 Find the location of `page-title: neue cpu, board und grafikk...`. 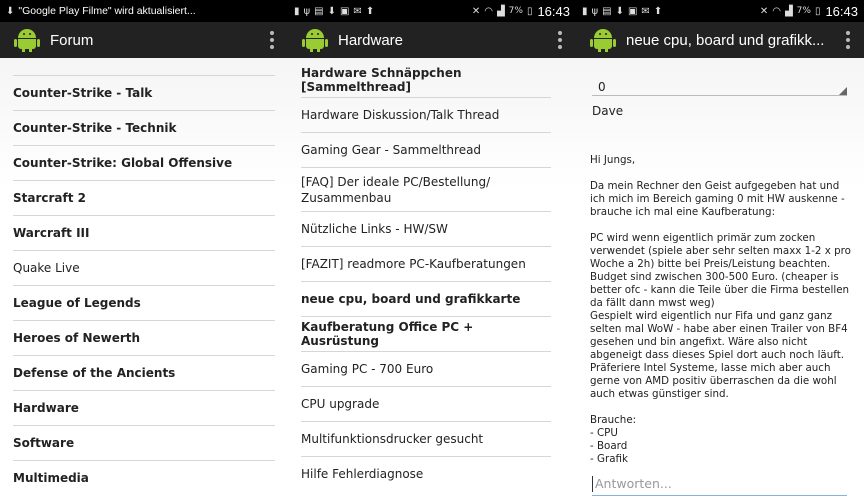

page-title: neue cpu, board und grafikk... is located at coordinates (725, 40).